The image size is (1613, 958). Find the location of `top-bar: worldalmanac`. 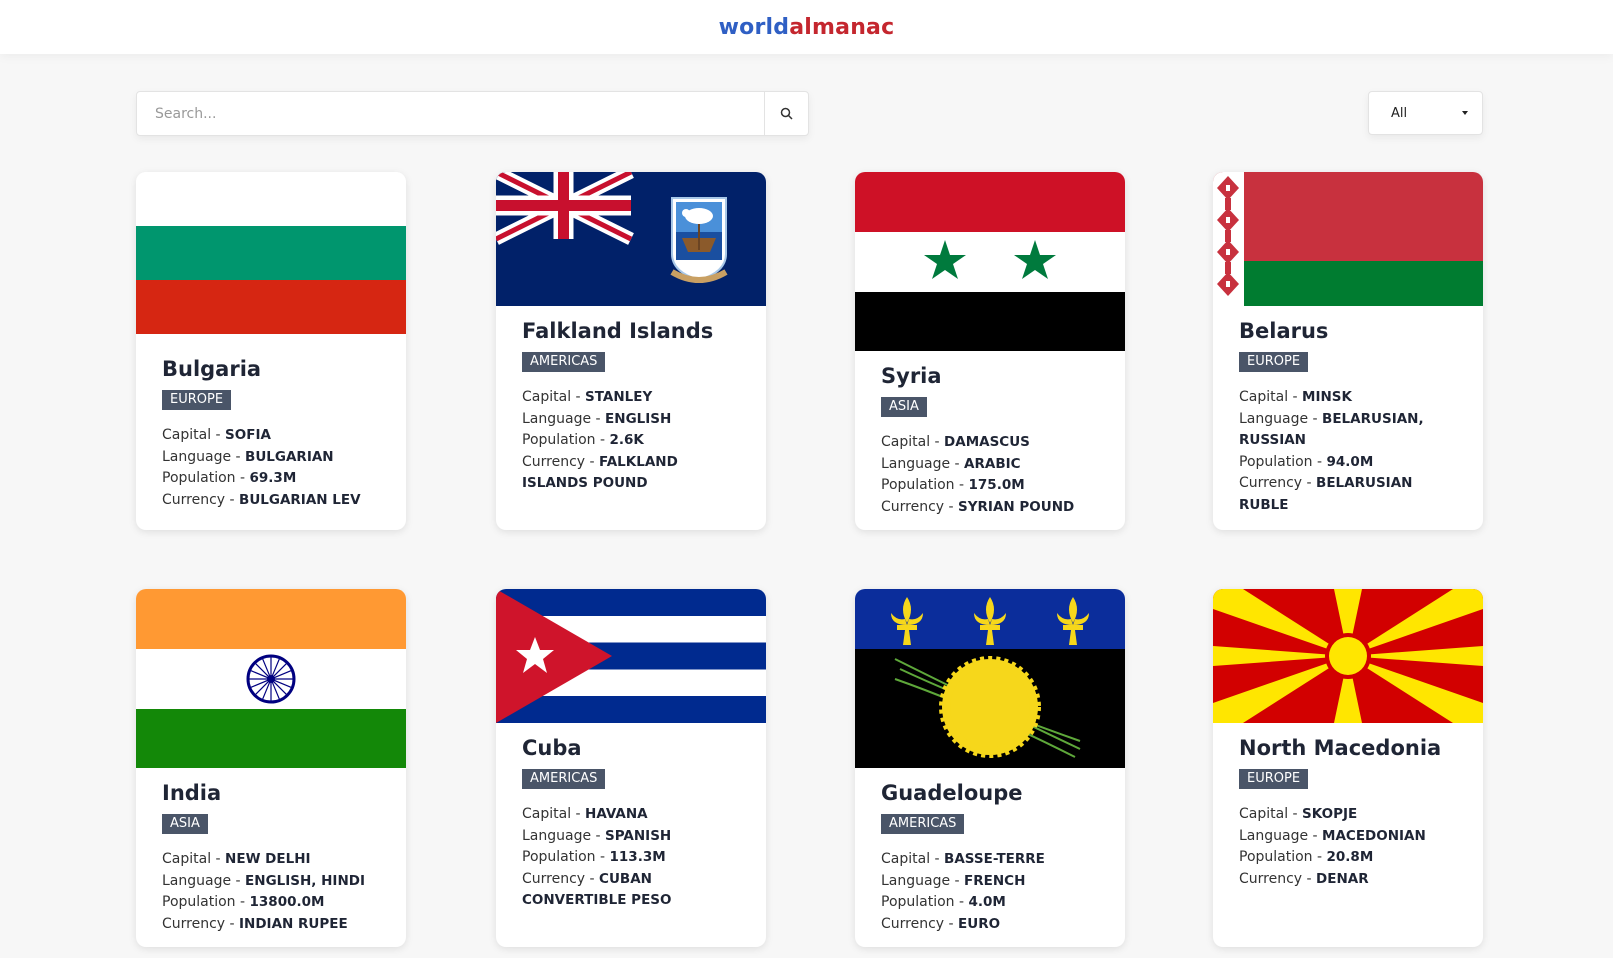

top-bar: worldalmanac is located at coordinates (806, 27).